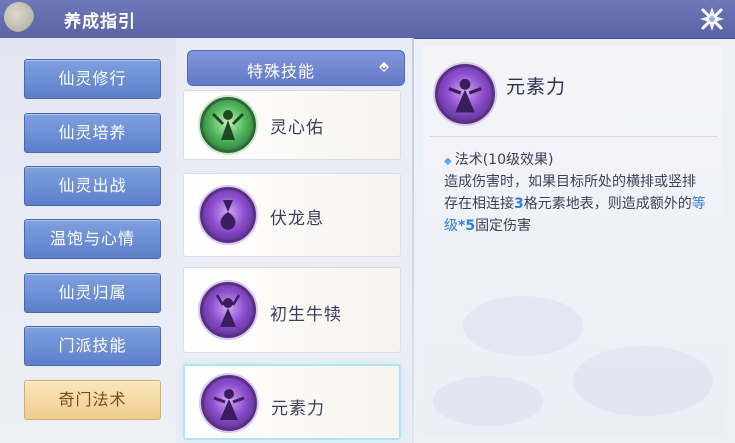  I want to click on detail-divider, so click(574, 136).